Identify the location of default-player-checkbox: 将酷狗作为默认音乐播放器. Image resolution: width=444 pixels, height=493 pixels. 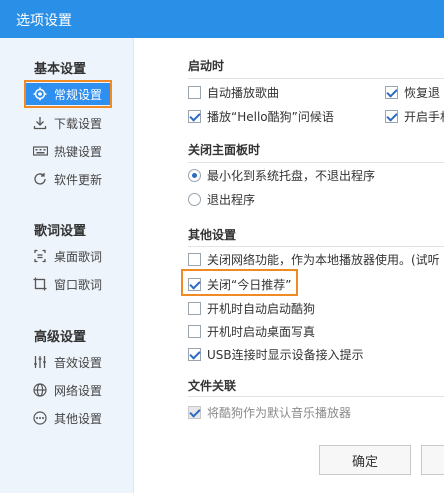
(269, 412).